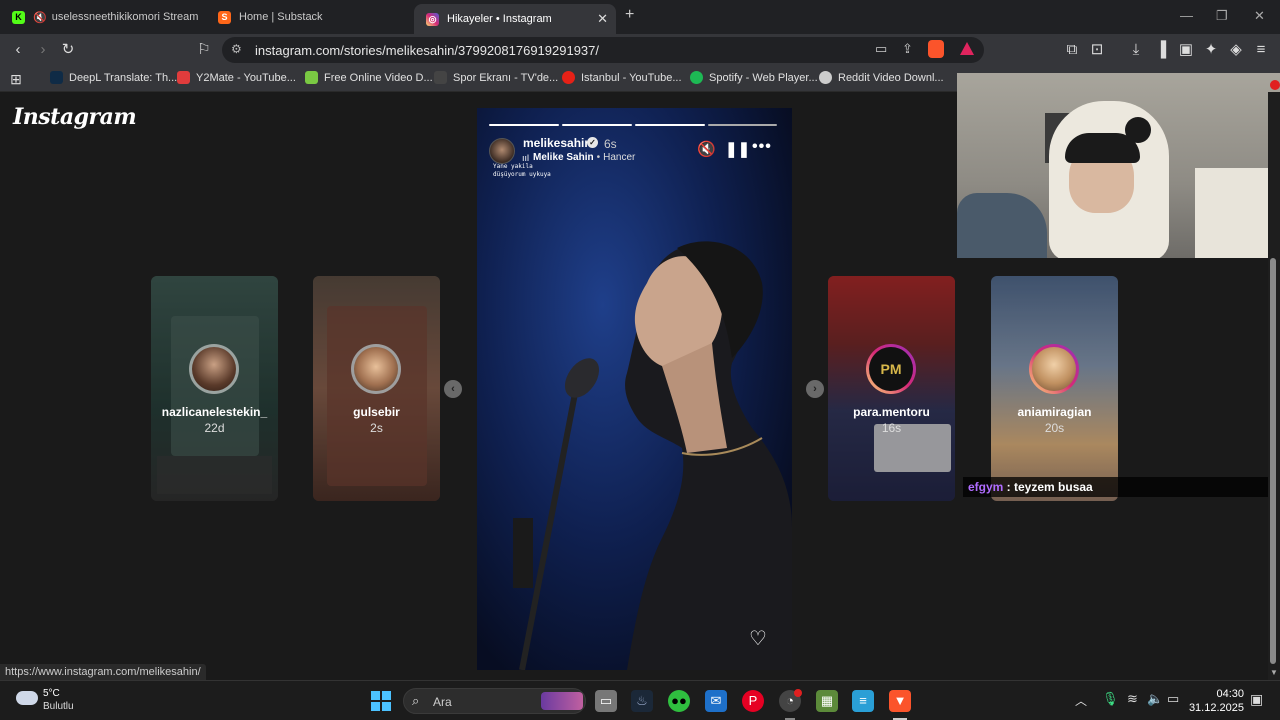 This screenshot has height=720, width=1280. What do you see at coordinates (907, 49) in the screenshot?
I see `share-icon: ⇪` at bounding box center [907, 49].